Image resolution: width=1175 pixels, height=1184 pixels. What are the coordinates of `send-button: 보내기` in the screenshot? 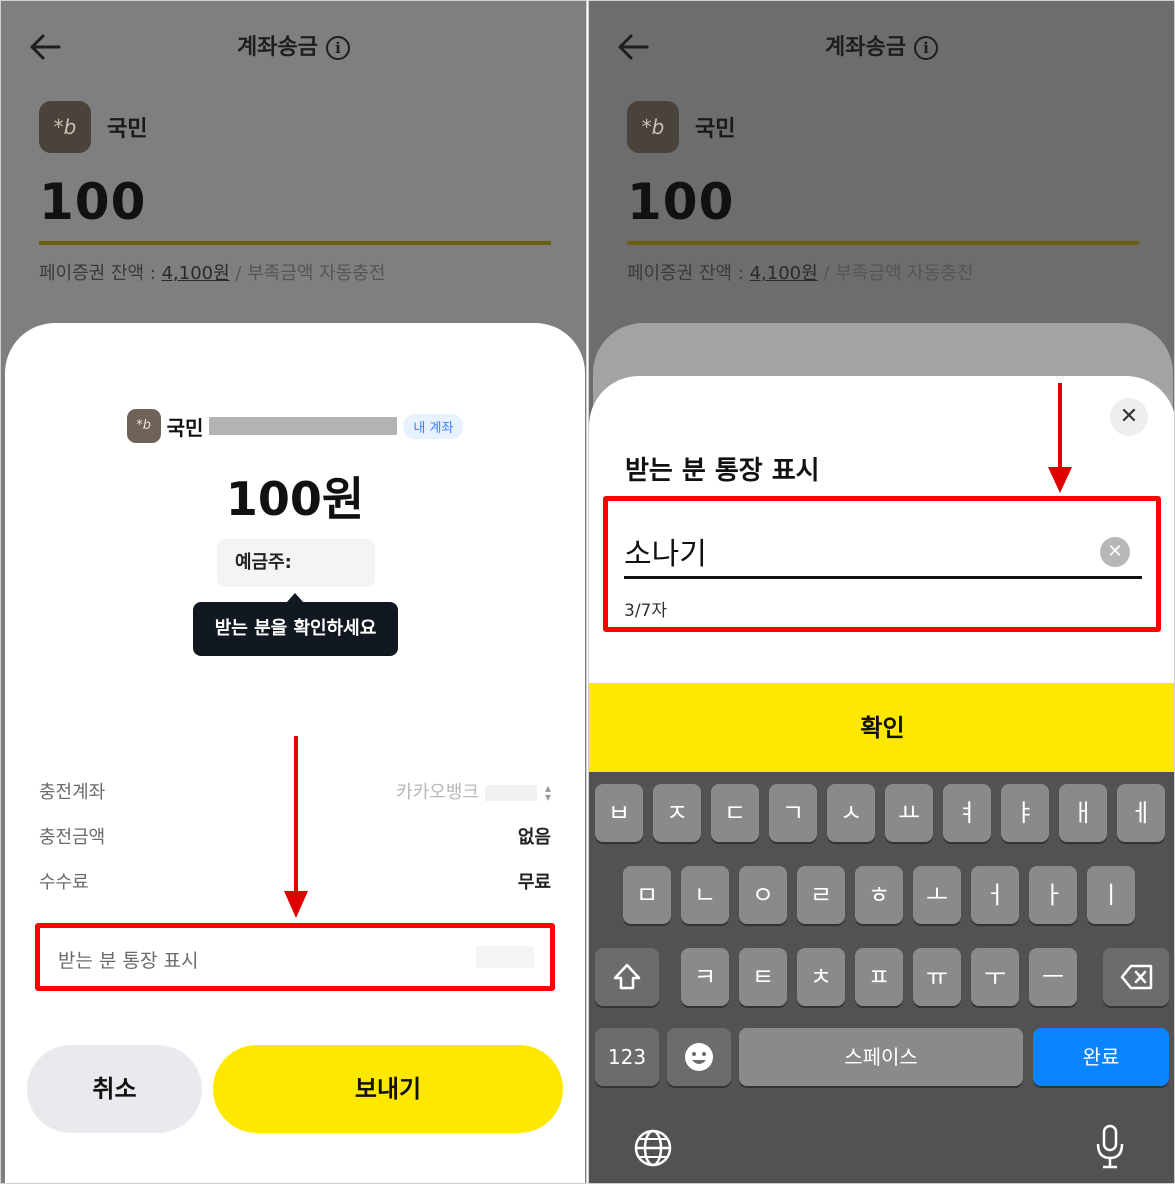 It's located at (388, 1089).